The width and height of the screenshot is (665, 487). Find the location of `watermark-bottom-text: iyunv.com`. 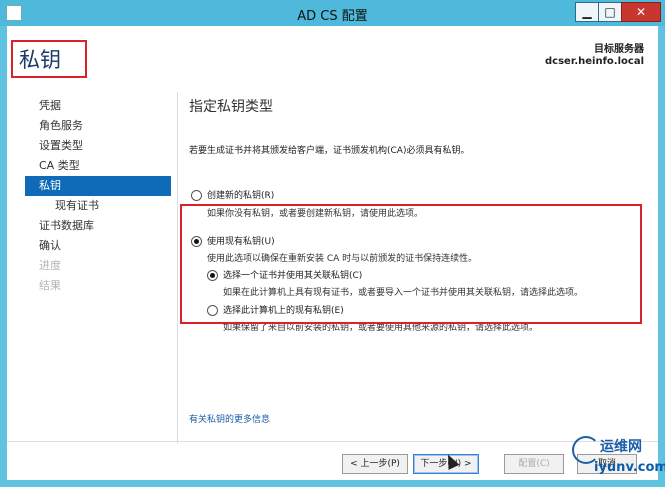

watermark-bottom-text: iyunv.com is located at coordinates (629, 467).